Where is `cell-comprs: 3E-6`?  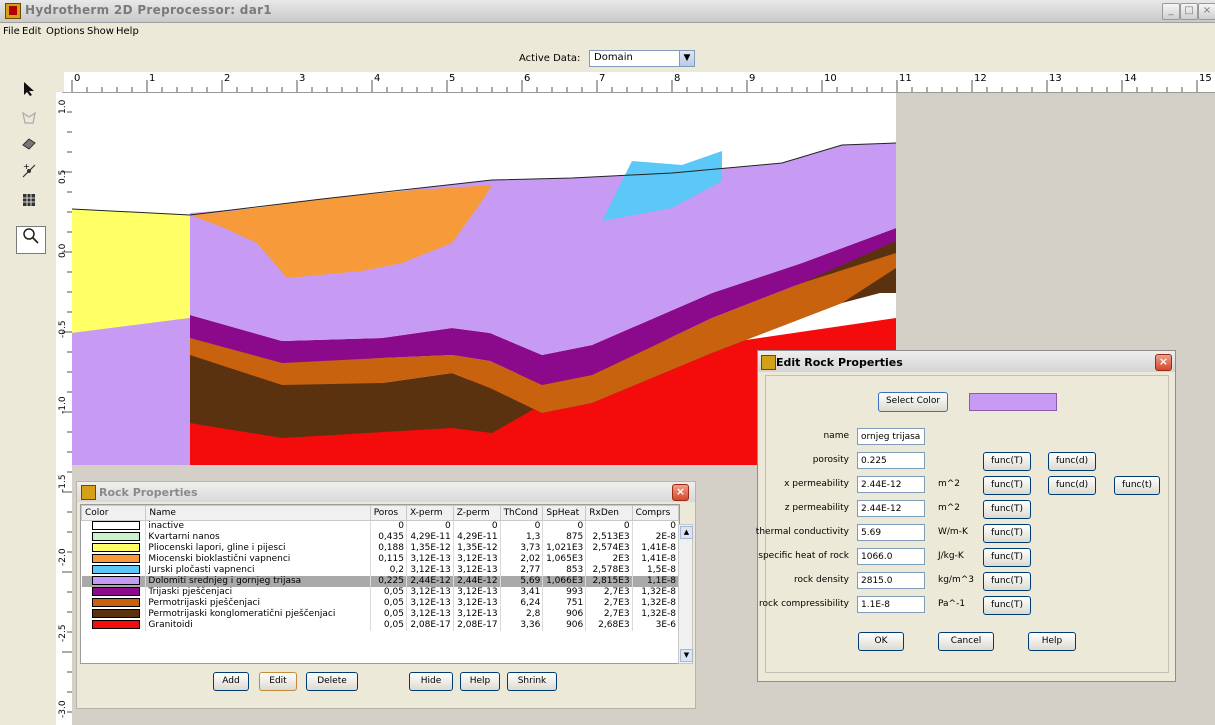
cell-comprs: 3E-6 is located at coordinates (655, 625).